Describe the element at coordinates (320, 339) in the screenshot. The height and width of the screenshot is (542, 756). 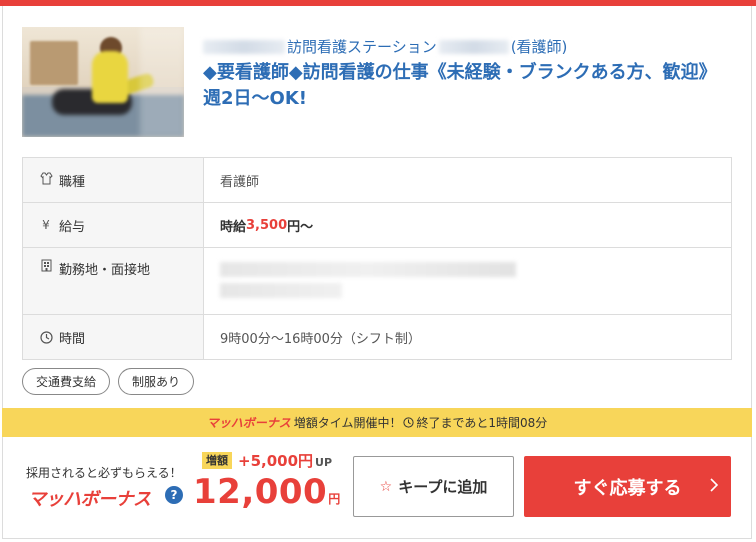
I see `hours-value: 9時00分～16時00分（シフト制）` at that location.